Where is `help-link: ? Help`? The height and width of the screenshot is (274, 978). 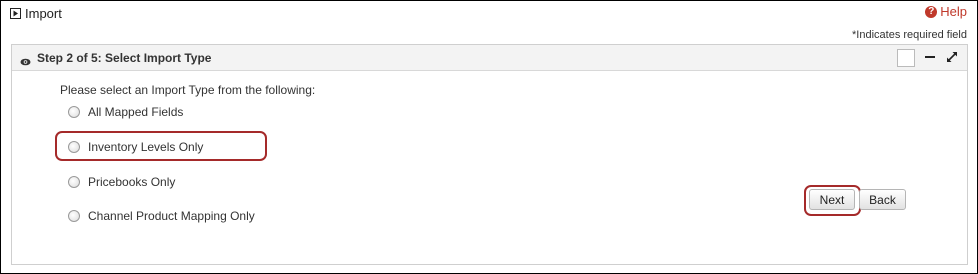
help-link: ? Help is located at coordinates (946, 11).